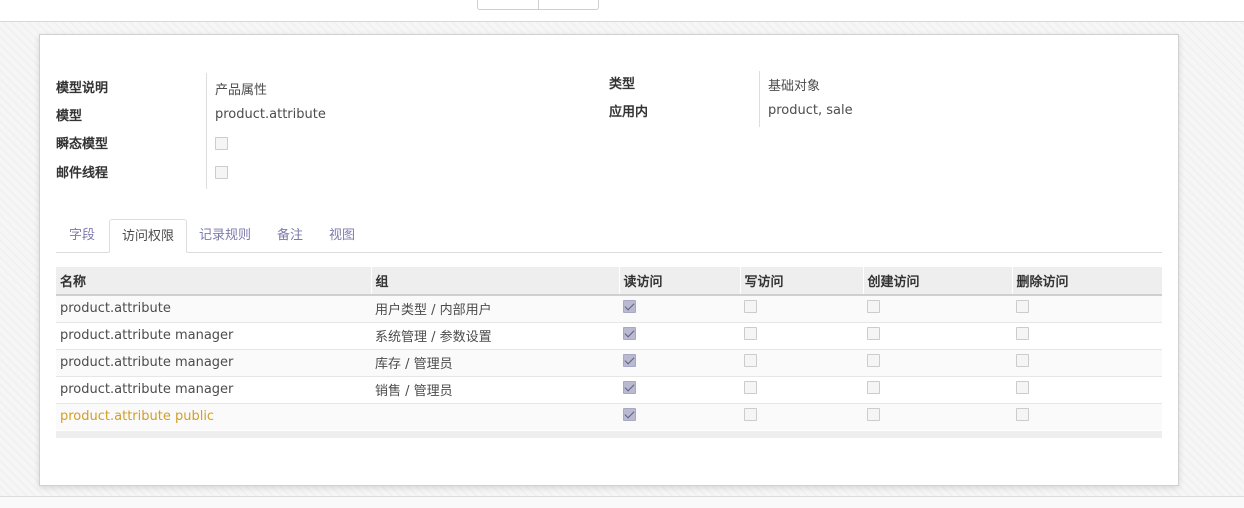 This screenshot has height=508, width=1244. I want to click on tab-access-rights: 访问权限, so click(148, 236).